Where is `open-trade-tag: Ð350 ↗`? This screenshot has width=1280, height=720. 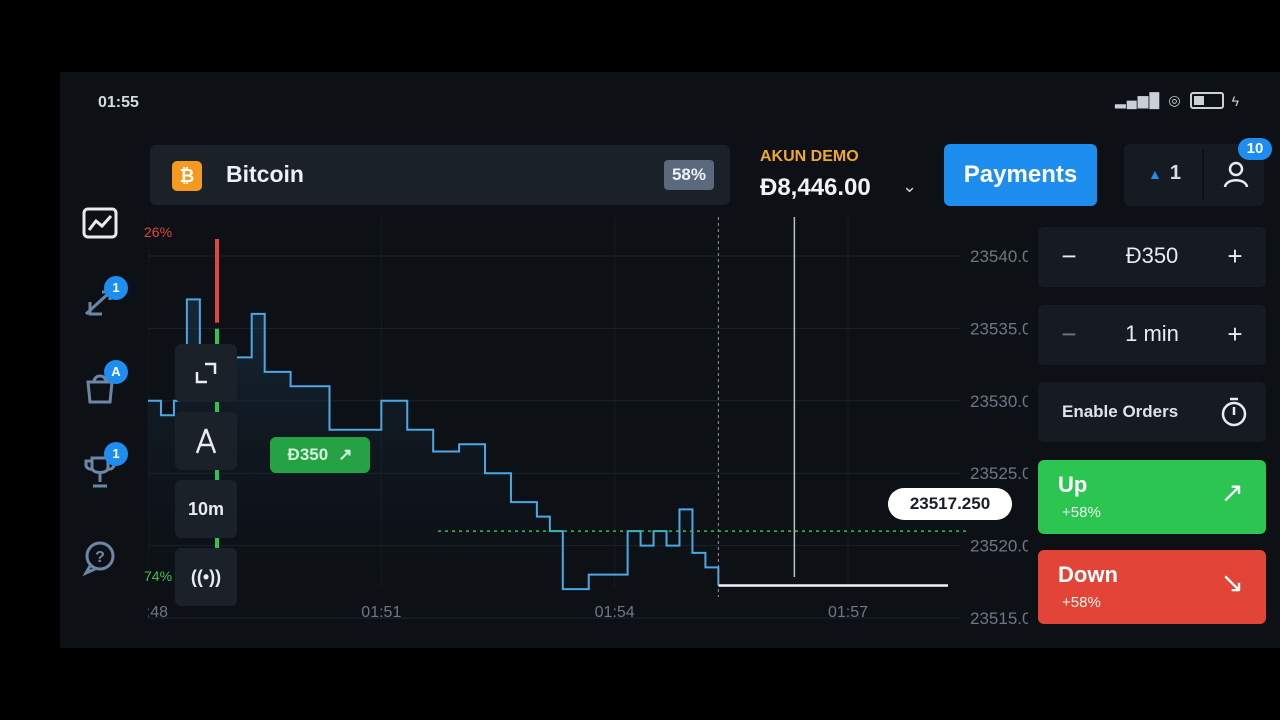
open-trade-tag: Ð350 ↗ is located at coordinates (320, 455).